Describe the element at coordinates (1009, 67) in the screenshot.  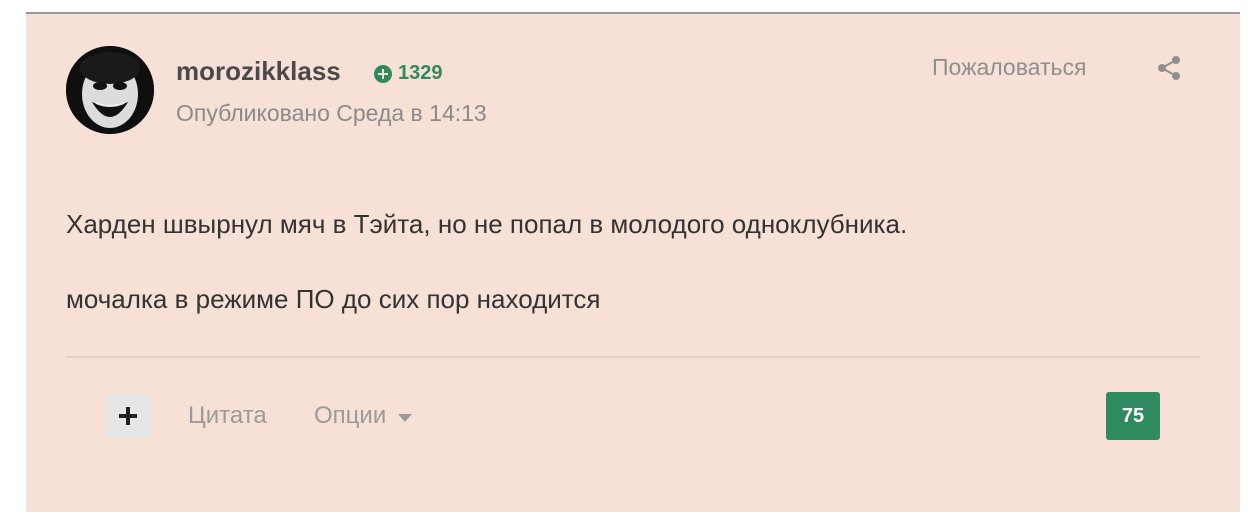
I see `report-link: Пожаловаться` at that location.